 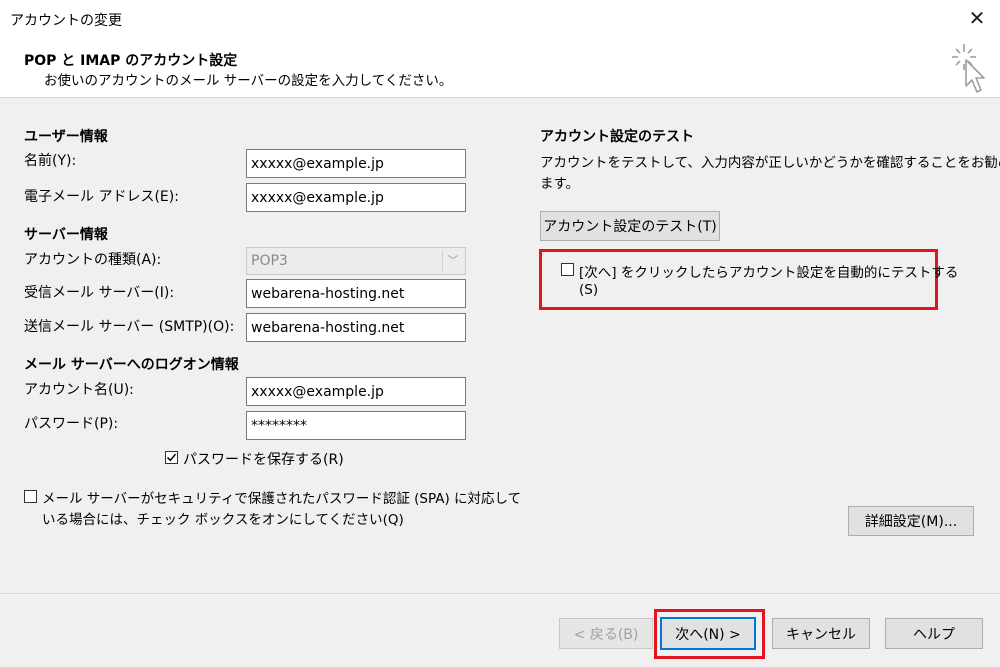 What do you see at coordinates (769, 273) in the screenshot?
I see `auto-test-label-line1: [次へ] をクリックしたらアカウント設定を自動的にテストする` at bounding box center [769, 273].